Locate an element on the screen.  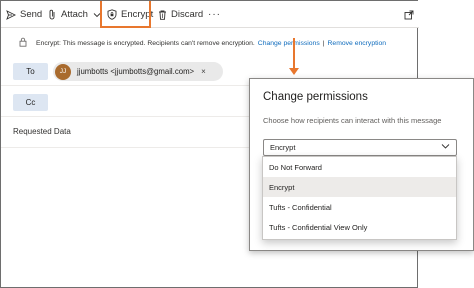
option-tufts-confidential-view-only: Tufts - Confidential View Only is located at coordinates (359, 227).